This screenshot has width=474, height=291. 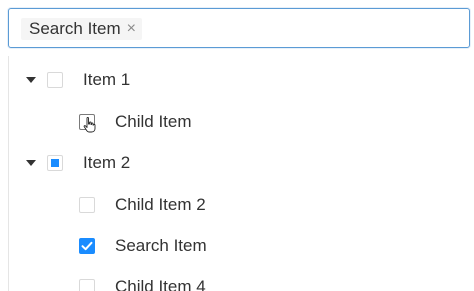 I want to click on tree-node-child-item: Child Item, so click(x=135, y=122).